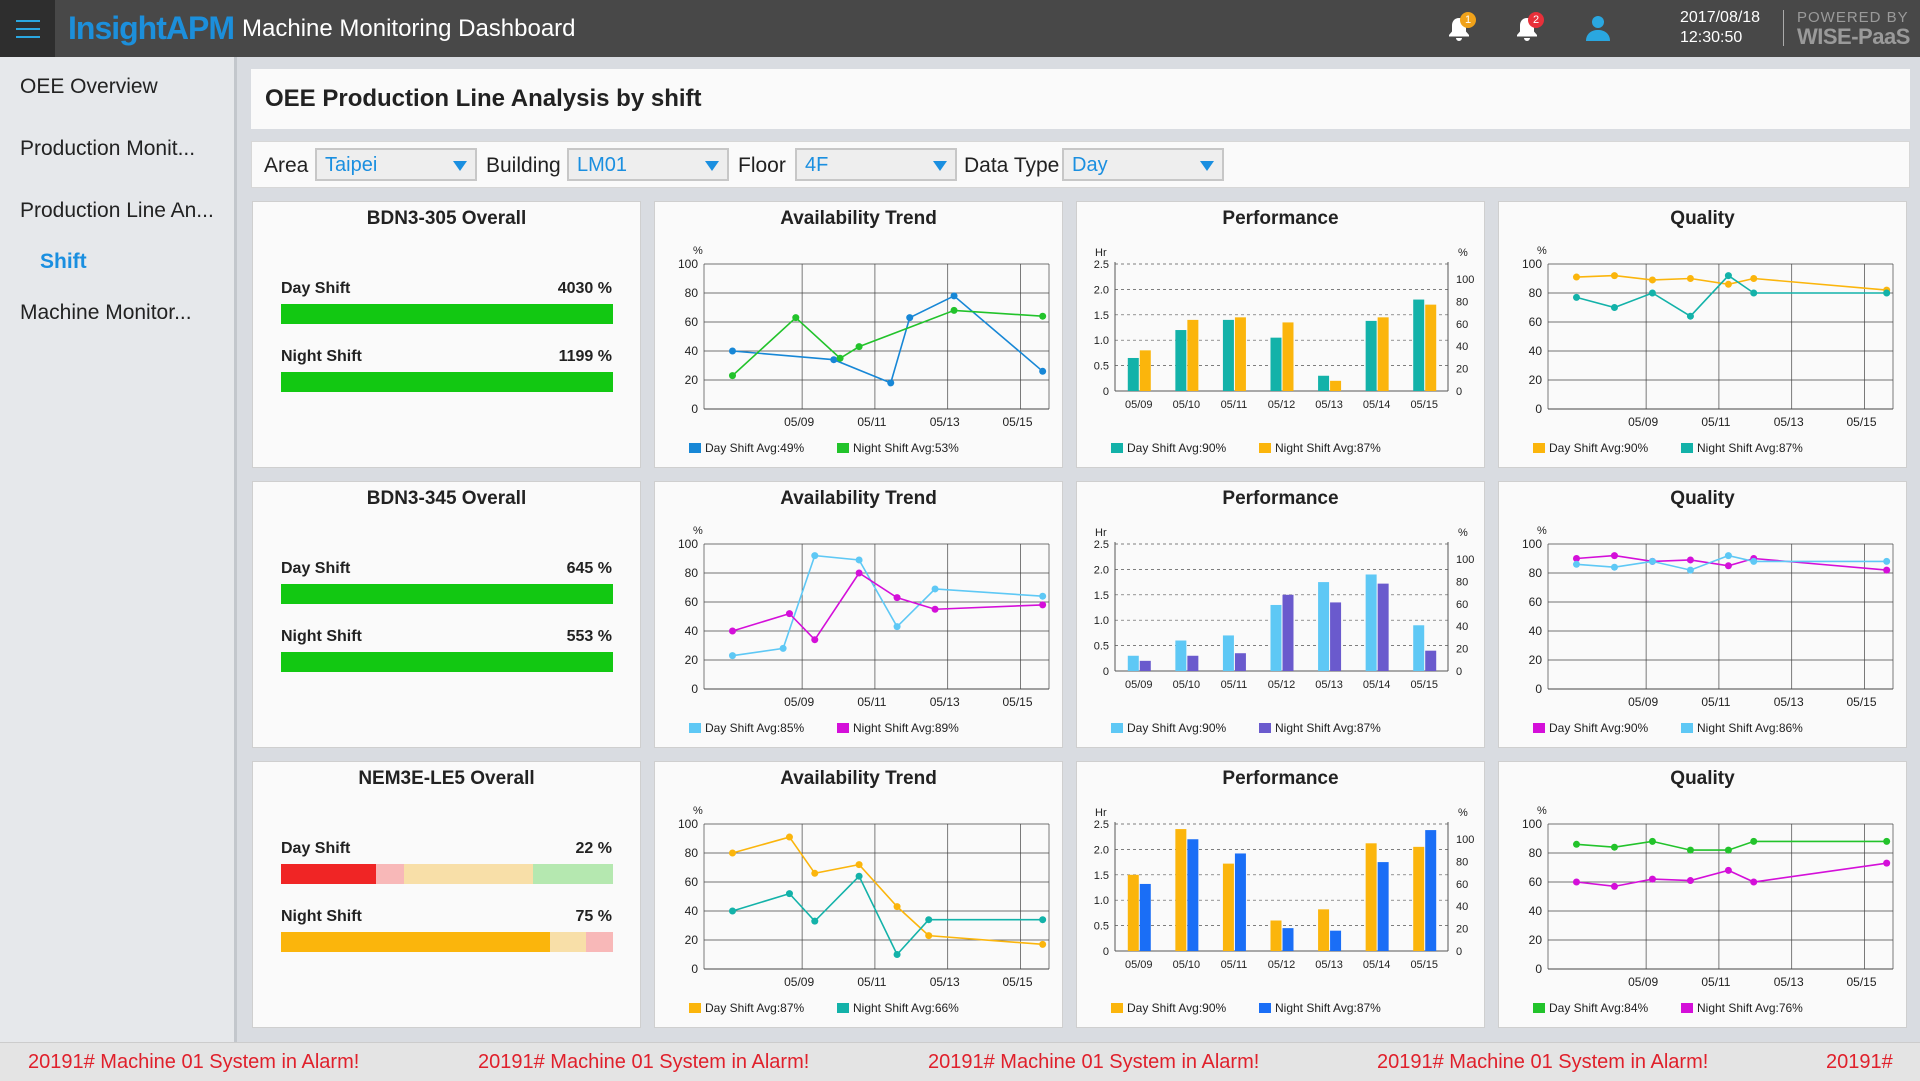 The image size is (1920, 1081). I want to click on user-icon, so click(1598, 28).